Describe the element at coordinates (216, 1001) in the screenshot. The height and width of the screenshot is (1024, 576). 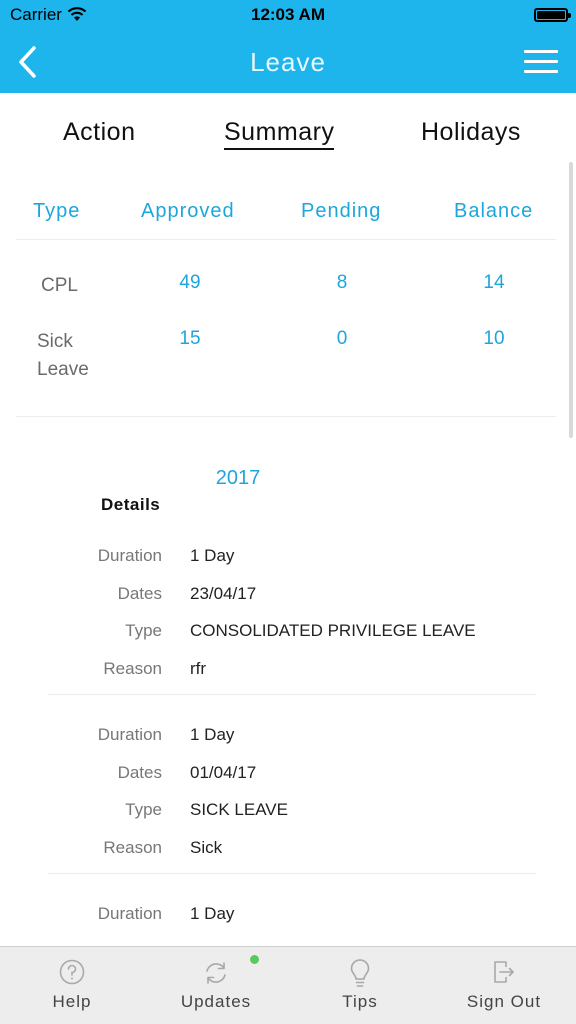
I see `tab-updates-label: Updates` at that location.